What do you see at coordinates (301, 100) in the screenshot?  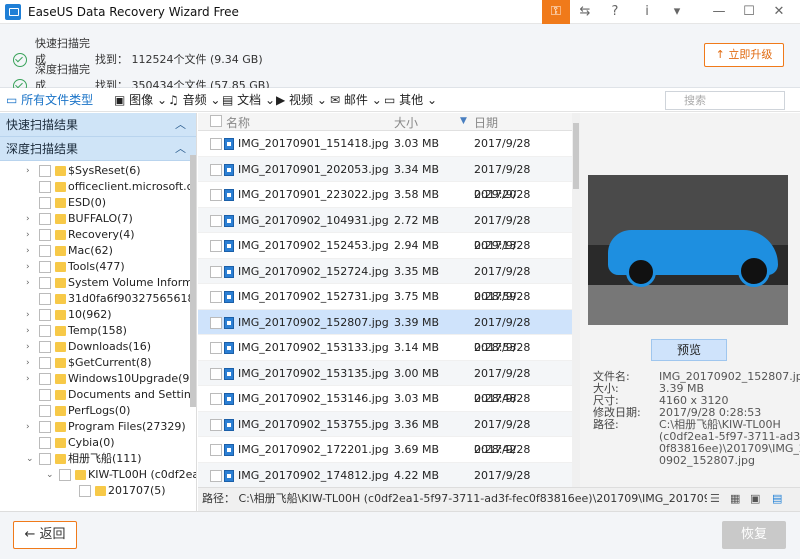 I see `filter-video: ▶ 视频 ⌄` at bounding box center [301, 100].